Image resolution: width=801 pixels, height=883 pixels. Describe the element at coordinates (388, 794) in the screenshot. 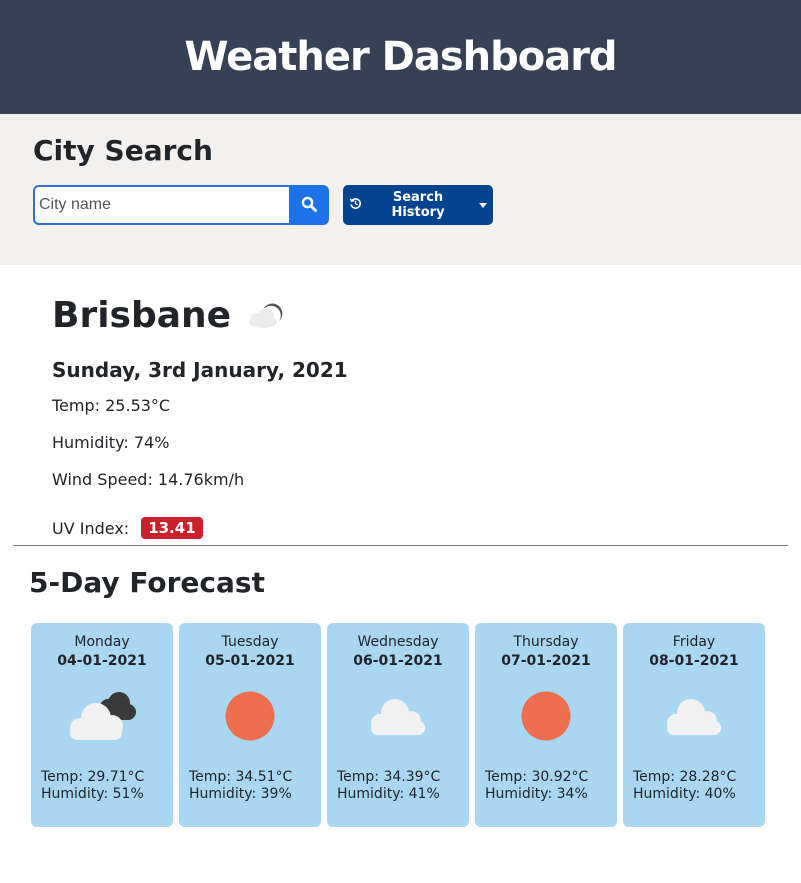

I see `forecast-humidity: Humidity: 41%` at that location.